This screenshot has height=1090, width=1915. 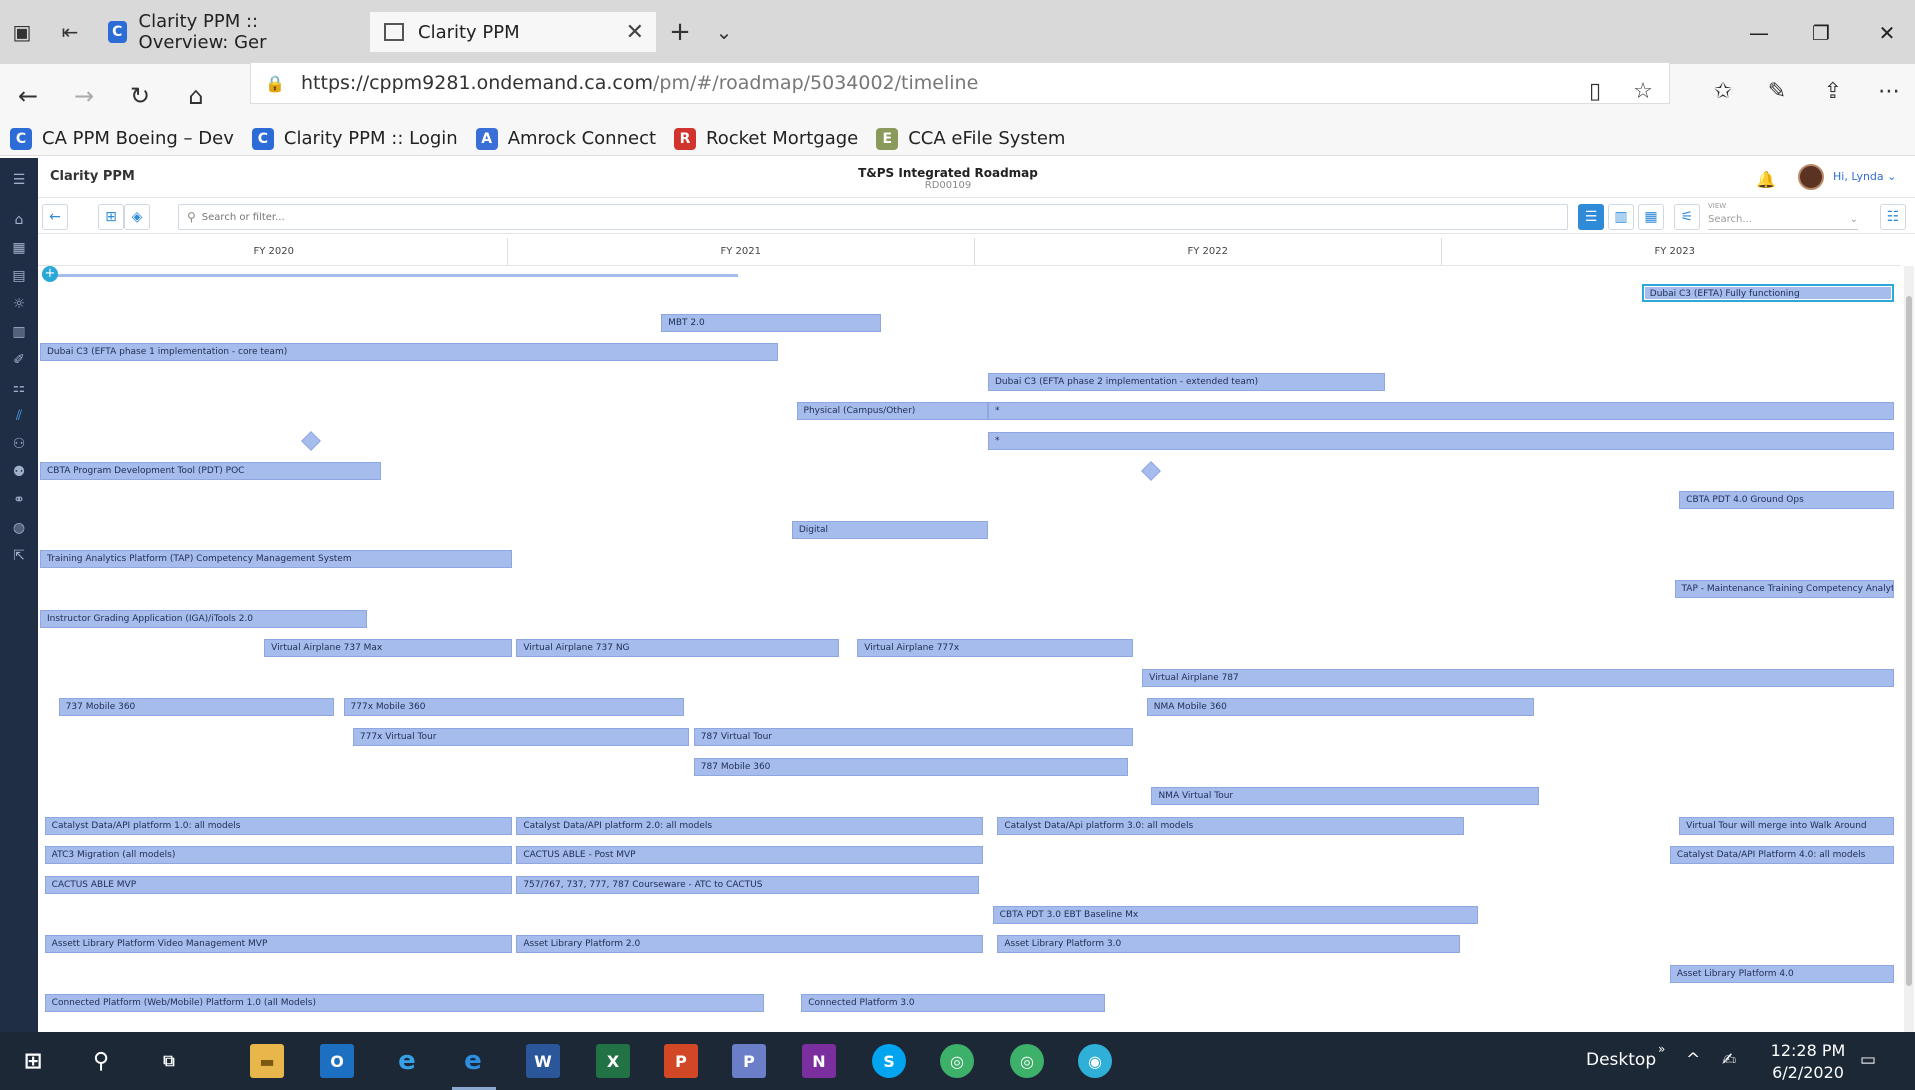 I want to click on dashboard-icon: ▥, so click(x=19, y=332).